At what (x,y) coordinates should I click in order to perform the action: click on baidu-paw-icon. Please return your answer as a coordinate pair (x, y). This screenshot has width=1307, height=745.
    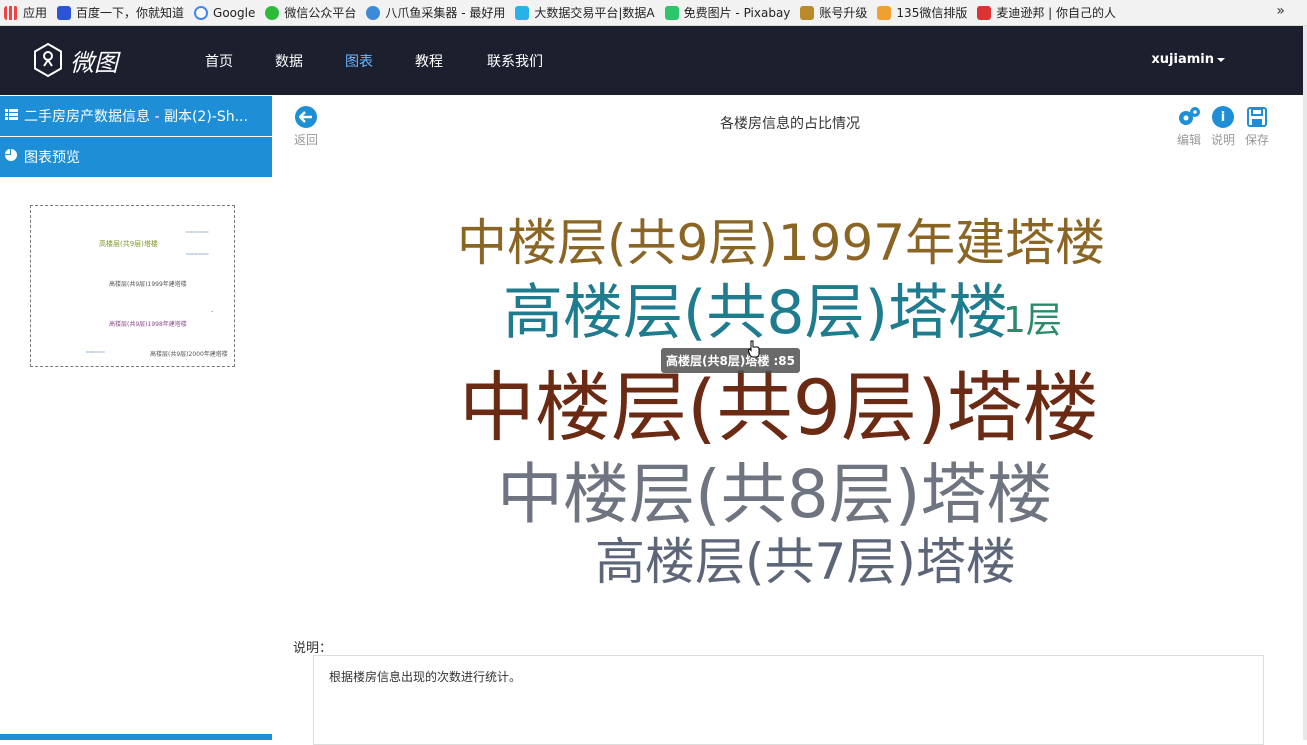
    Looking at the image, I should click on (64, 12).